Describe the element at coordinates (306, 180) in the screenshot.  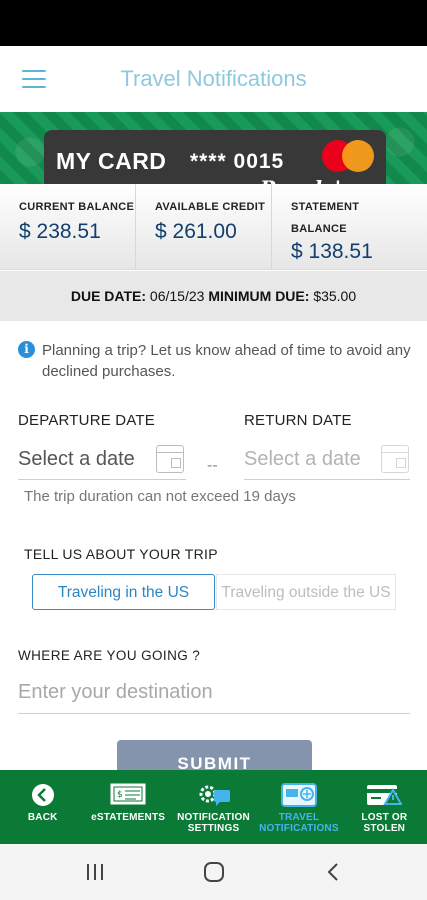
I see `card-brand-logo: People's` at that location.